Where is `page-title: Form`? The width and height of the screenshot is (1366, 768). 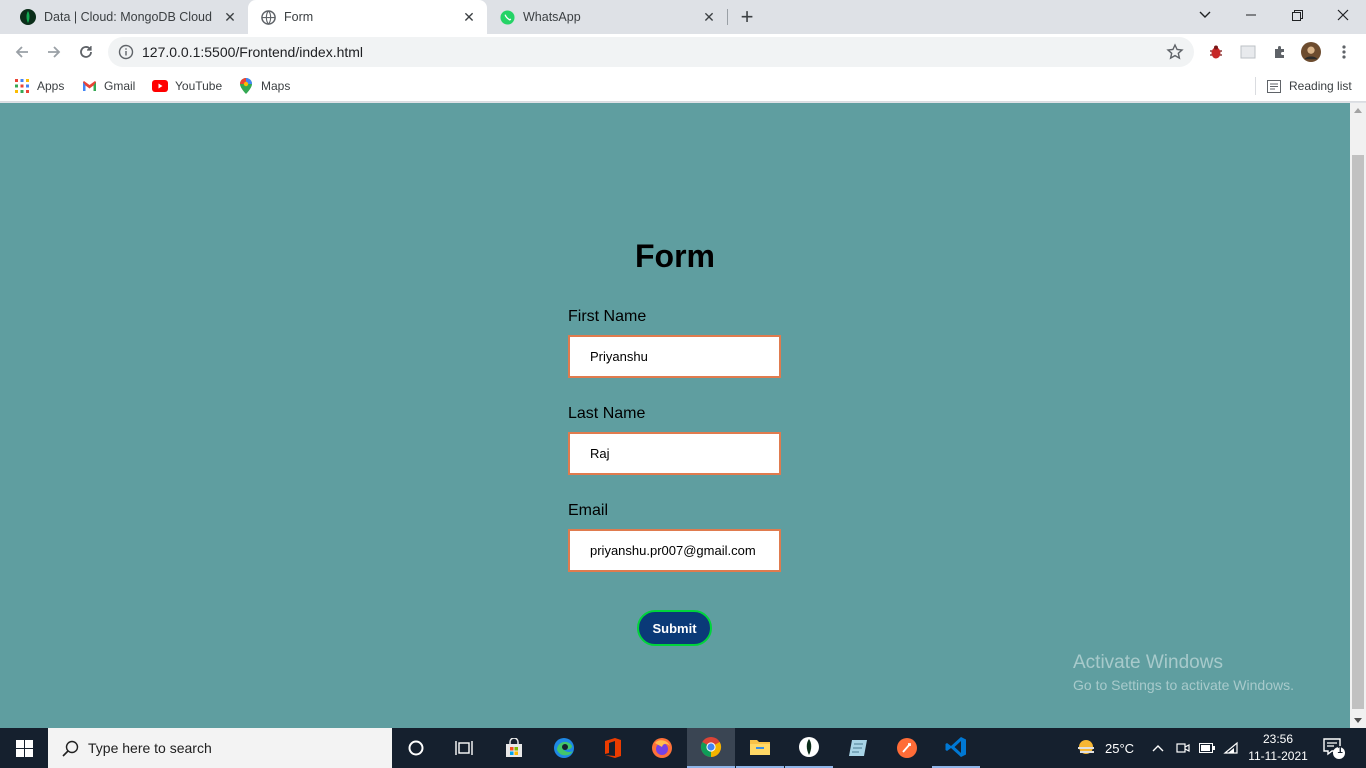
page-title: Form is located at coordinates (675, 256).